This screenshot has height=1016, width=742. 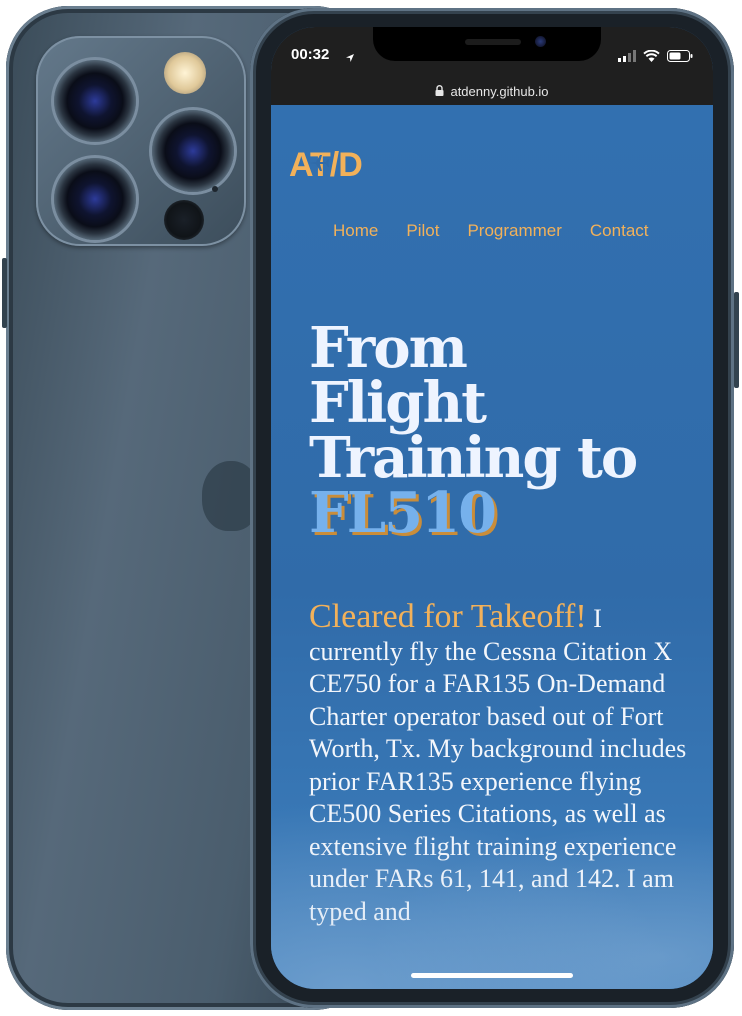 I want to click on main-nav: Home Pilot Programmer Contact, so click(x=491, y=231).